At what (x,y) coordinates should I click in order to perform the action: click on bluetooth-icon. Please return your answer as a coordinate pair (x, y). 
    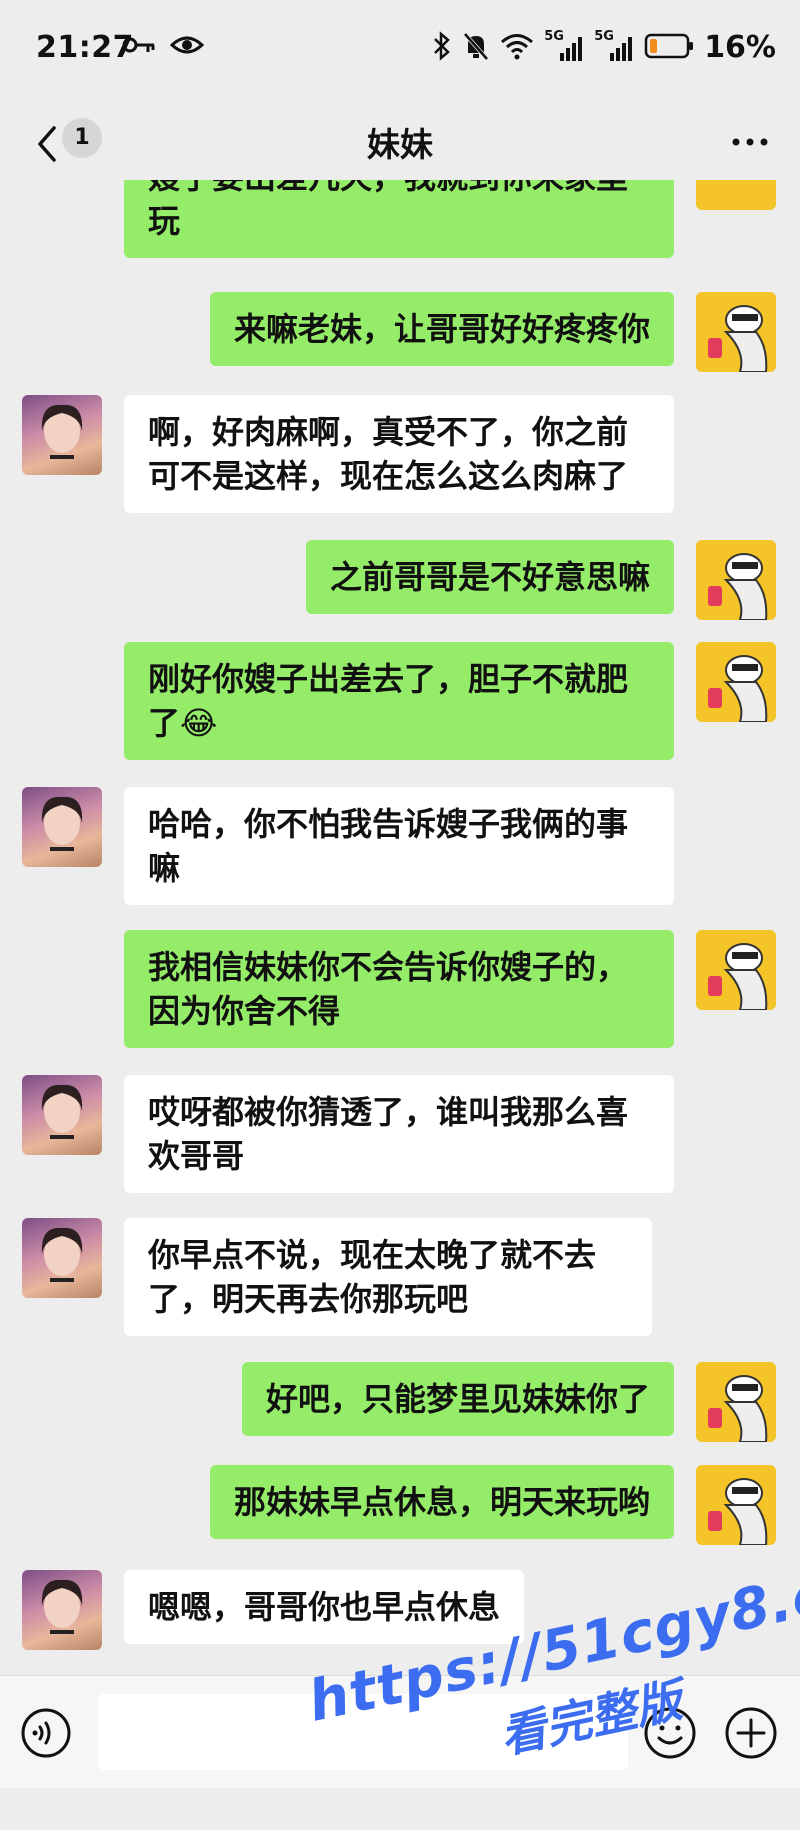
    Looking at the image, I should click on (442, 47).